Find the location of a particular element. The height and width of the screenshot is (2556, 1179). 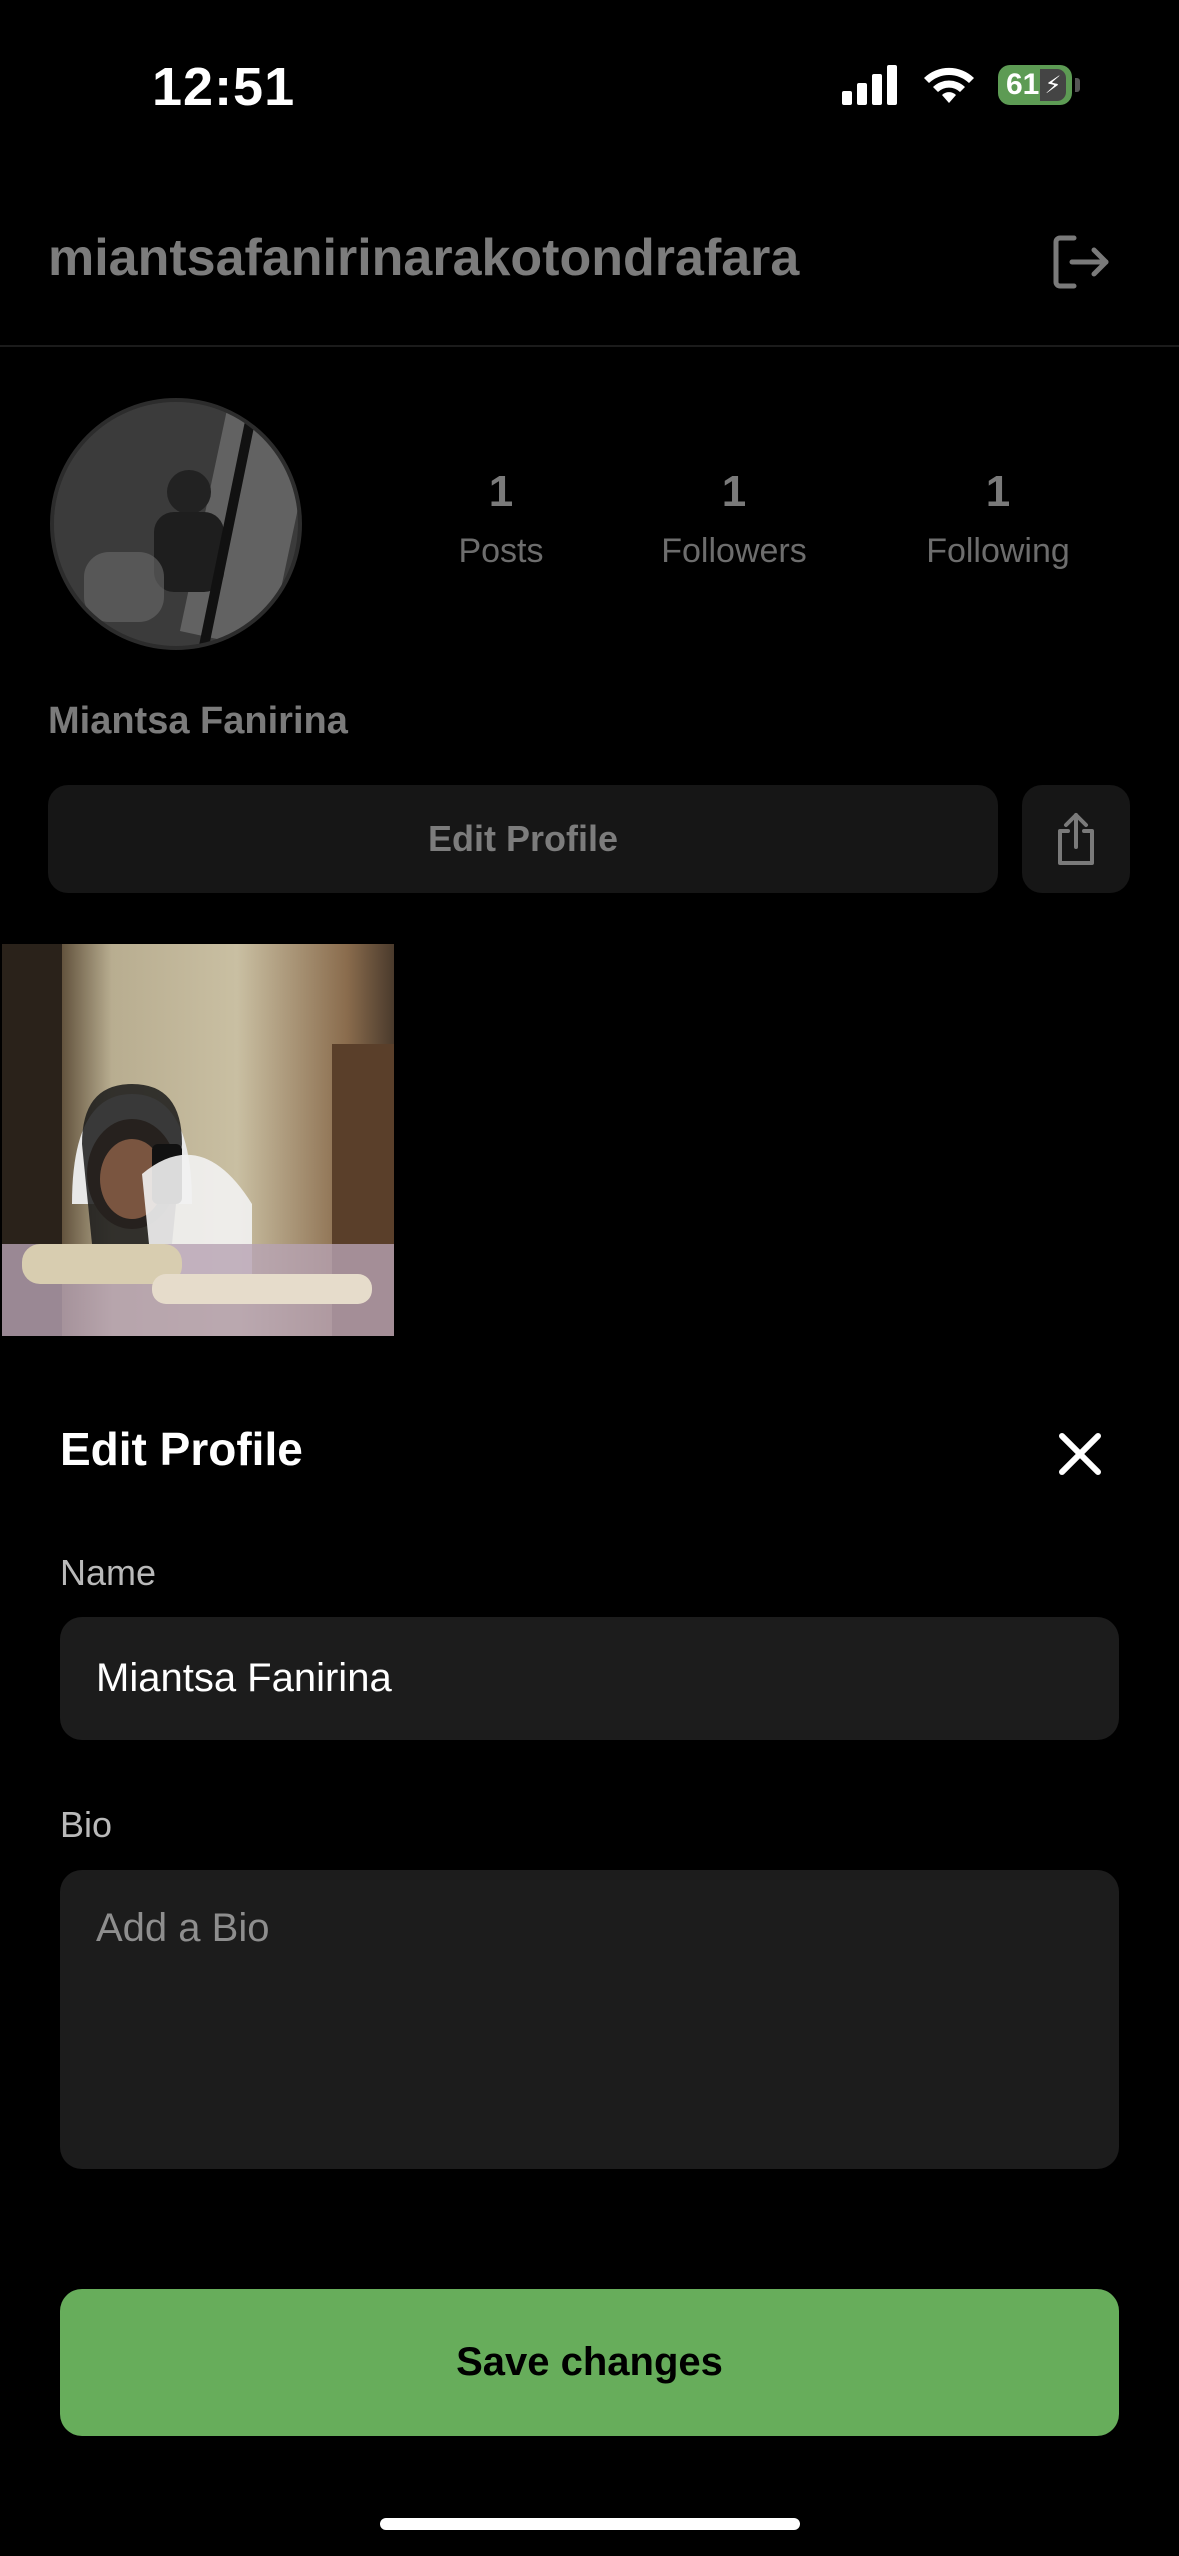

share-icon is located at coordinates (1076, 839).